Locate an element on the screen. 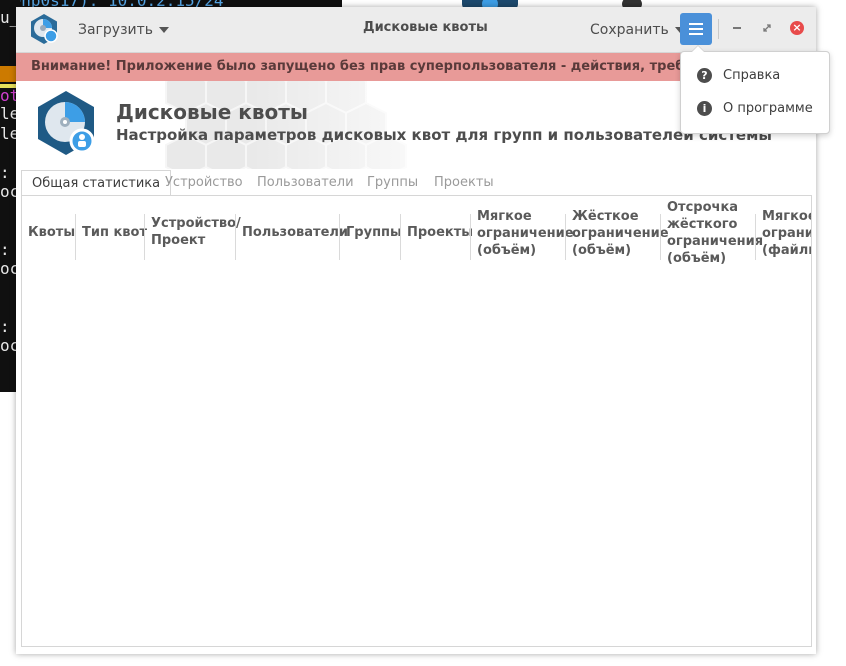  tab-users: Пользователи is located at coordinates (305, 182).